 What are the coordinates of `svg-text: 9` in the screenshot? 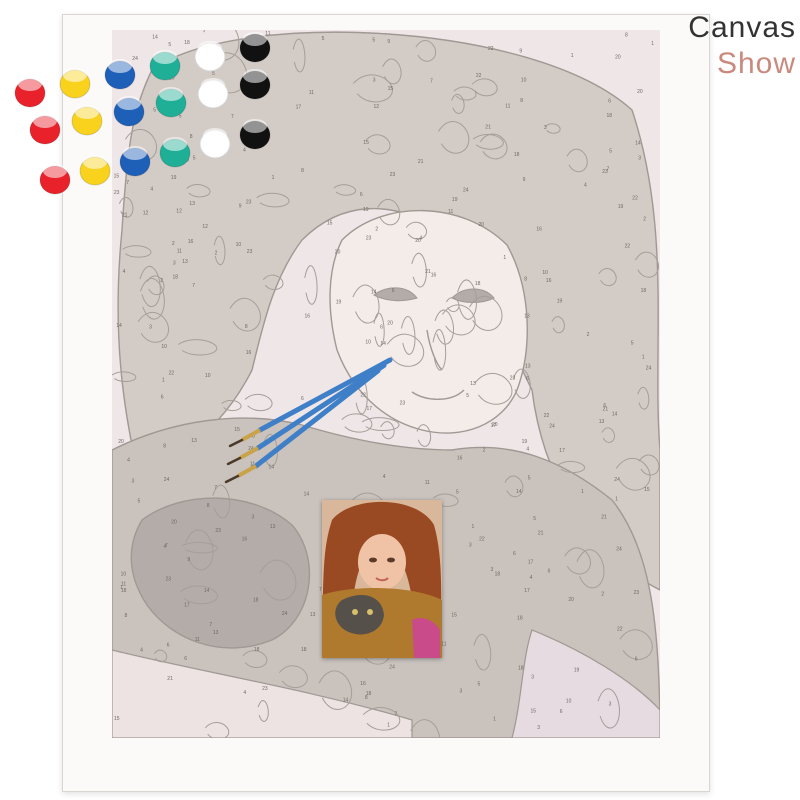 It's located at (520, 51).